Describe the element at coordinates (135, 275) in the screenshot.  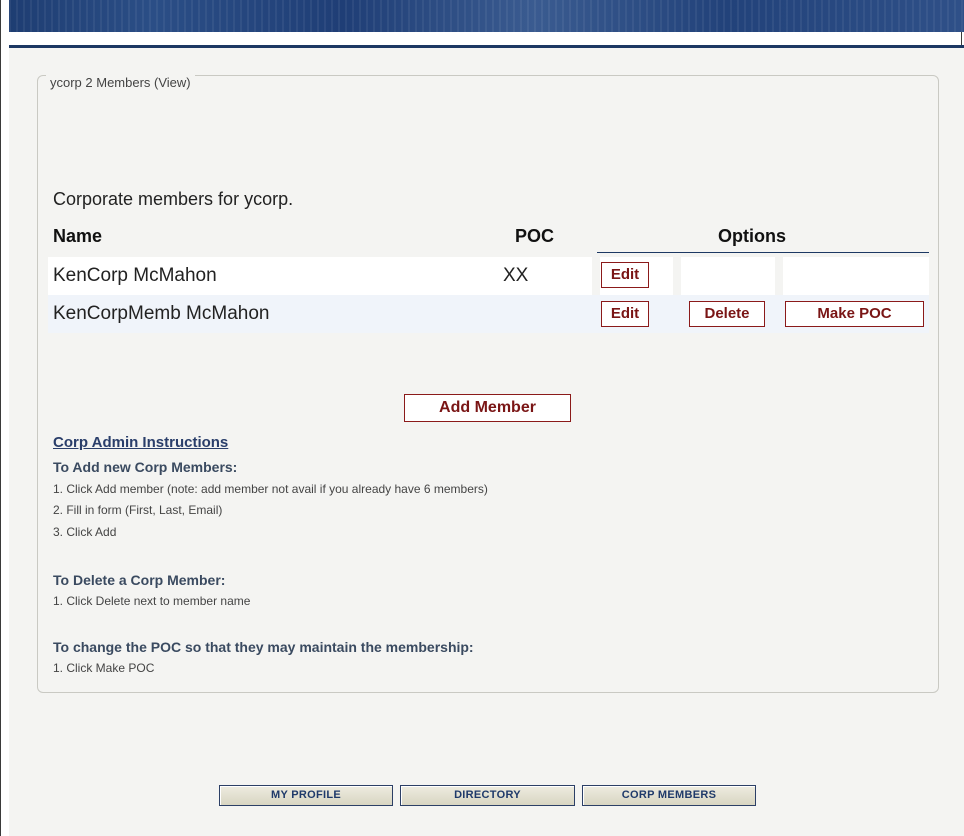
I see `member-name: KenCorp McMahon` at that location.